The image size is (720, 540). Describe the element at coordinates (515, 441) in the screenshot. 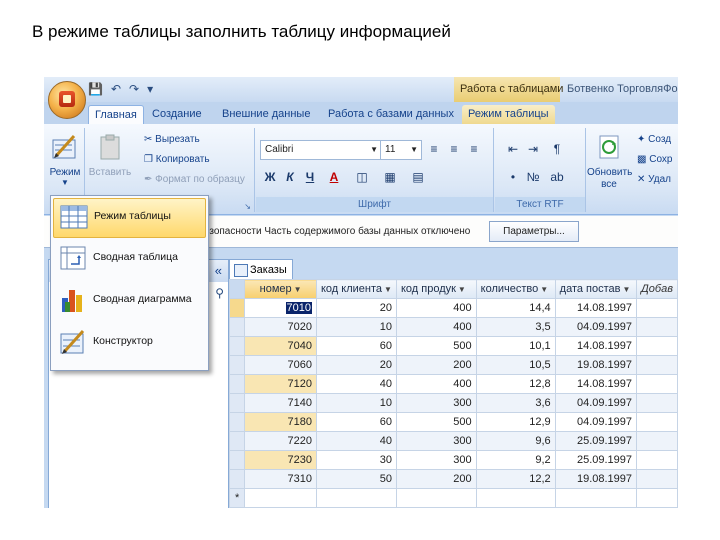

I see `table-cell: 9,6` at that location.